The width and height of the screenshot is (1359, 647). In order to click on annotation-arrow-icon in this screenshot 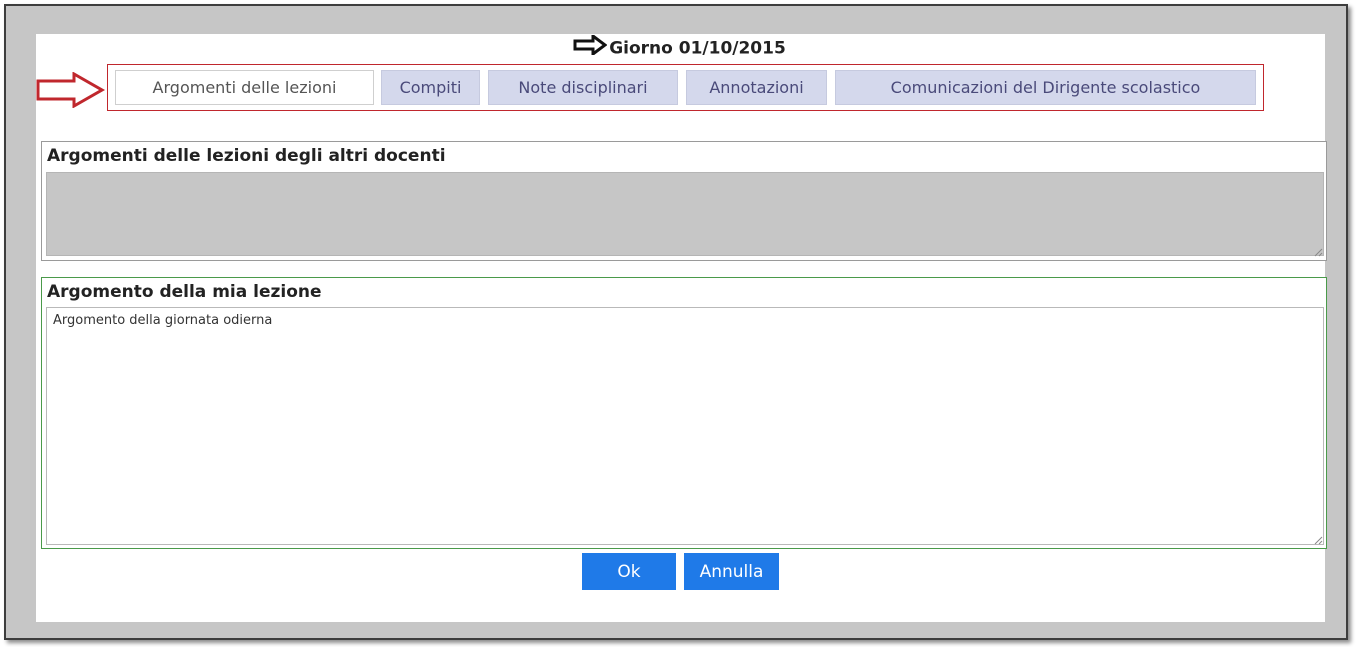, I will do `click(71, 91)`.